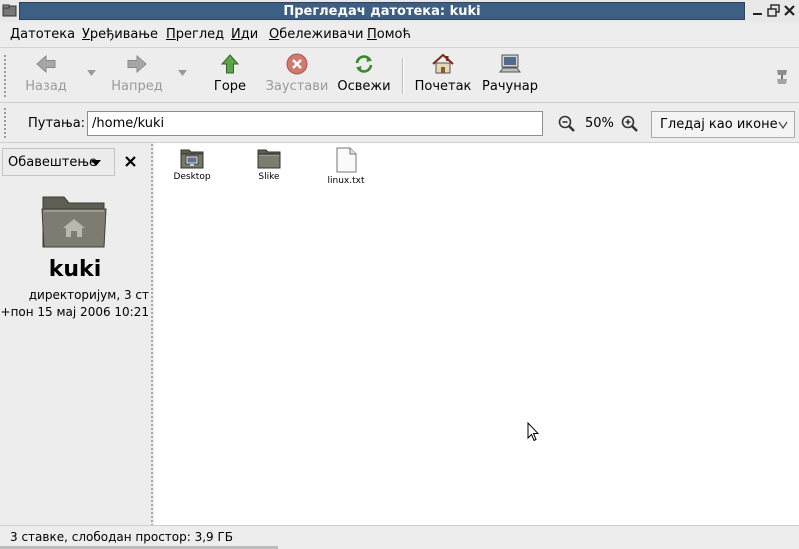  I want to click on zoom-level: 50%, so click(599, 123).